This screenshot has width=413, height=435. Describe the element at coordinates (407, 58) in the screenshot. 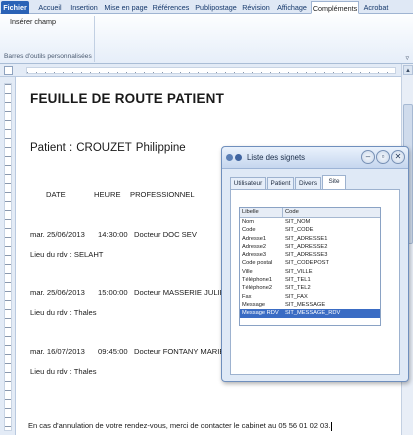

I see `collapse-ribbon-icon: ▿` at that location.